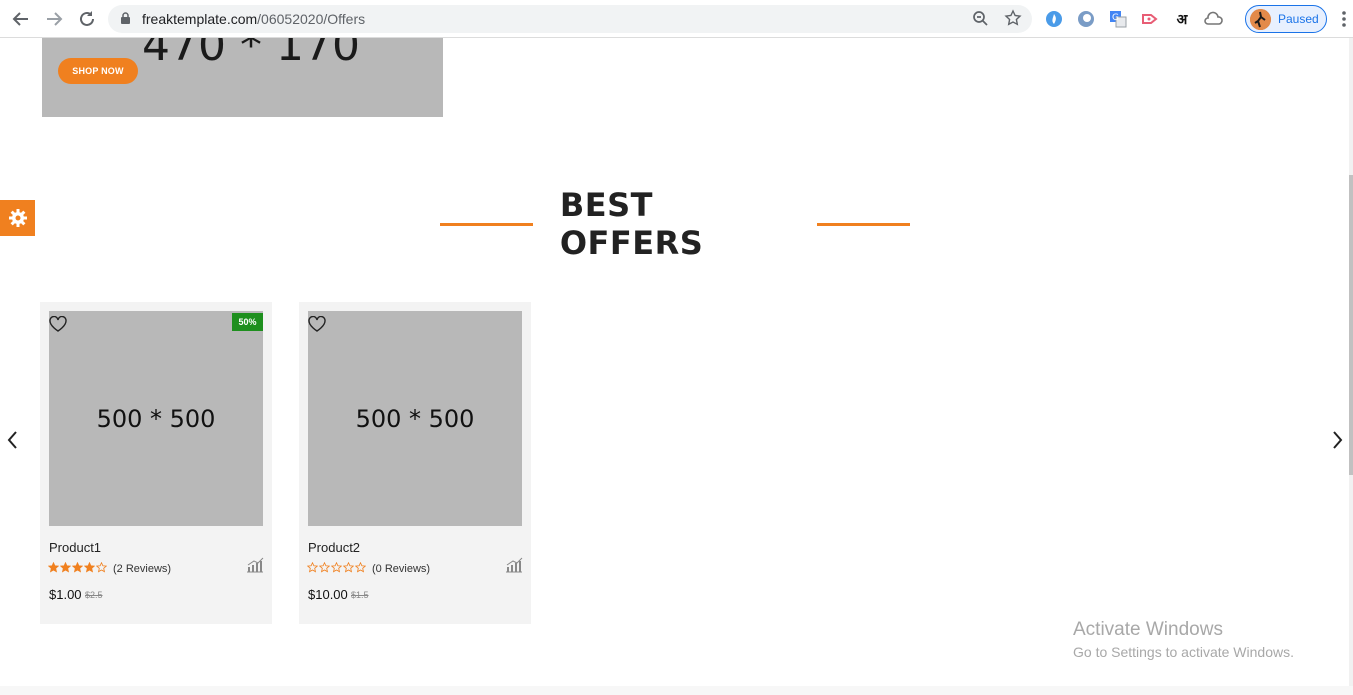 This screenshot has width=1353, height=695. I want to click on watermark-title: Activate Windows, so click(1148, 629).